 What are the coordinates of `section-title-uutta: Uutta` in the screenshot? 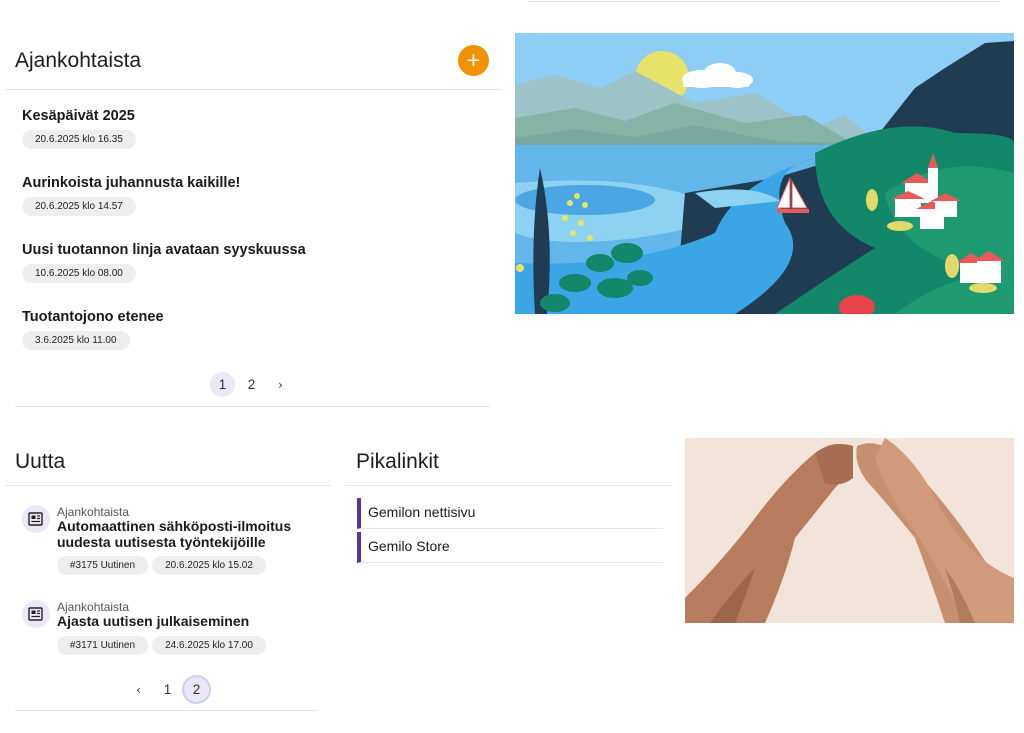 It's located at (40, 461).